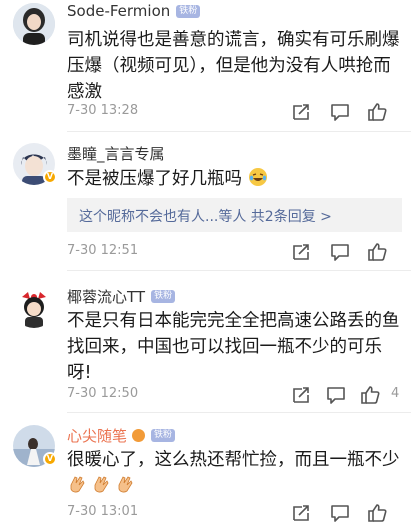 The image size is (411, 528). What do you see at coordinates (103, 511) in the screenshot?
I see `comment-time: 7-30 13:01` at bounding box center [103, 511].